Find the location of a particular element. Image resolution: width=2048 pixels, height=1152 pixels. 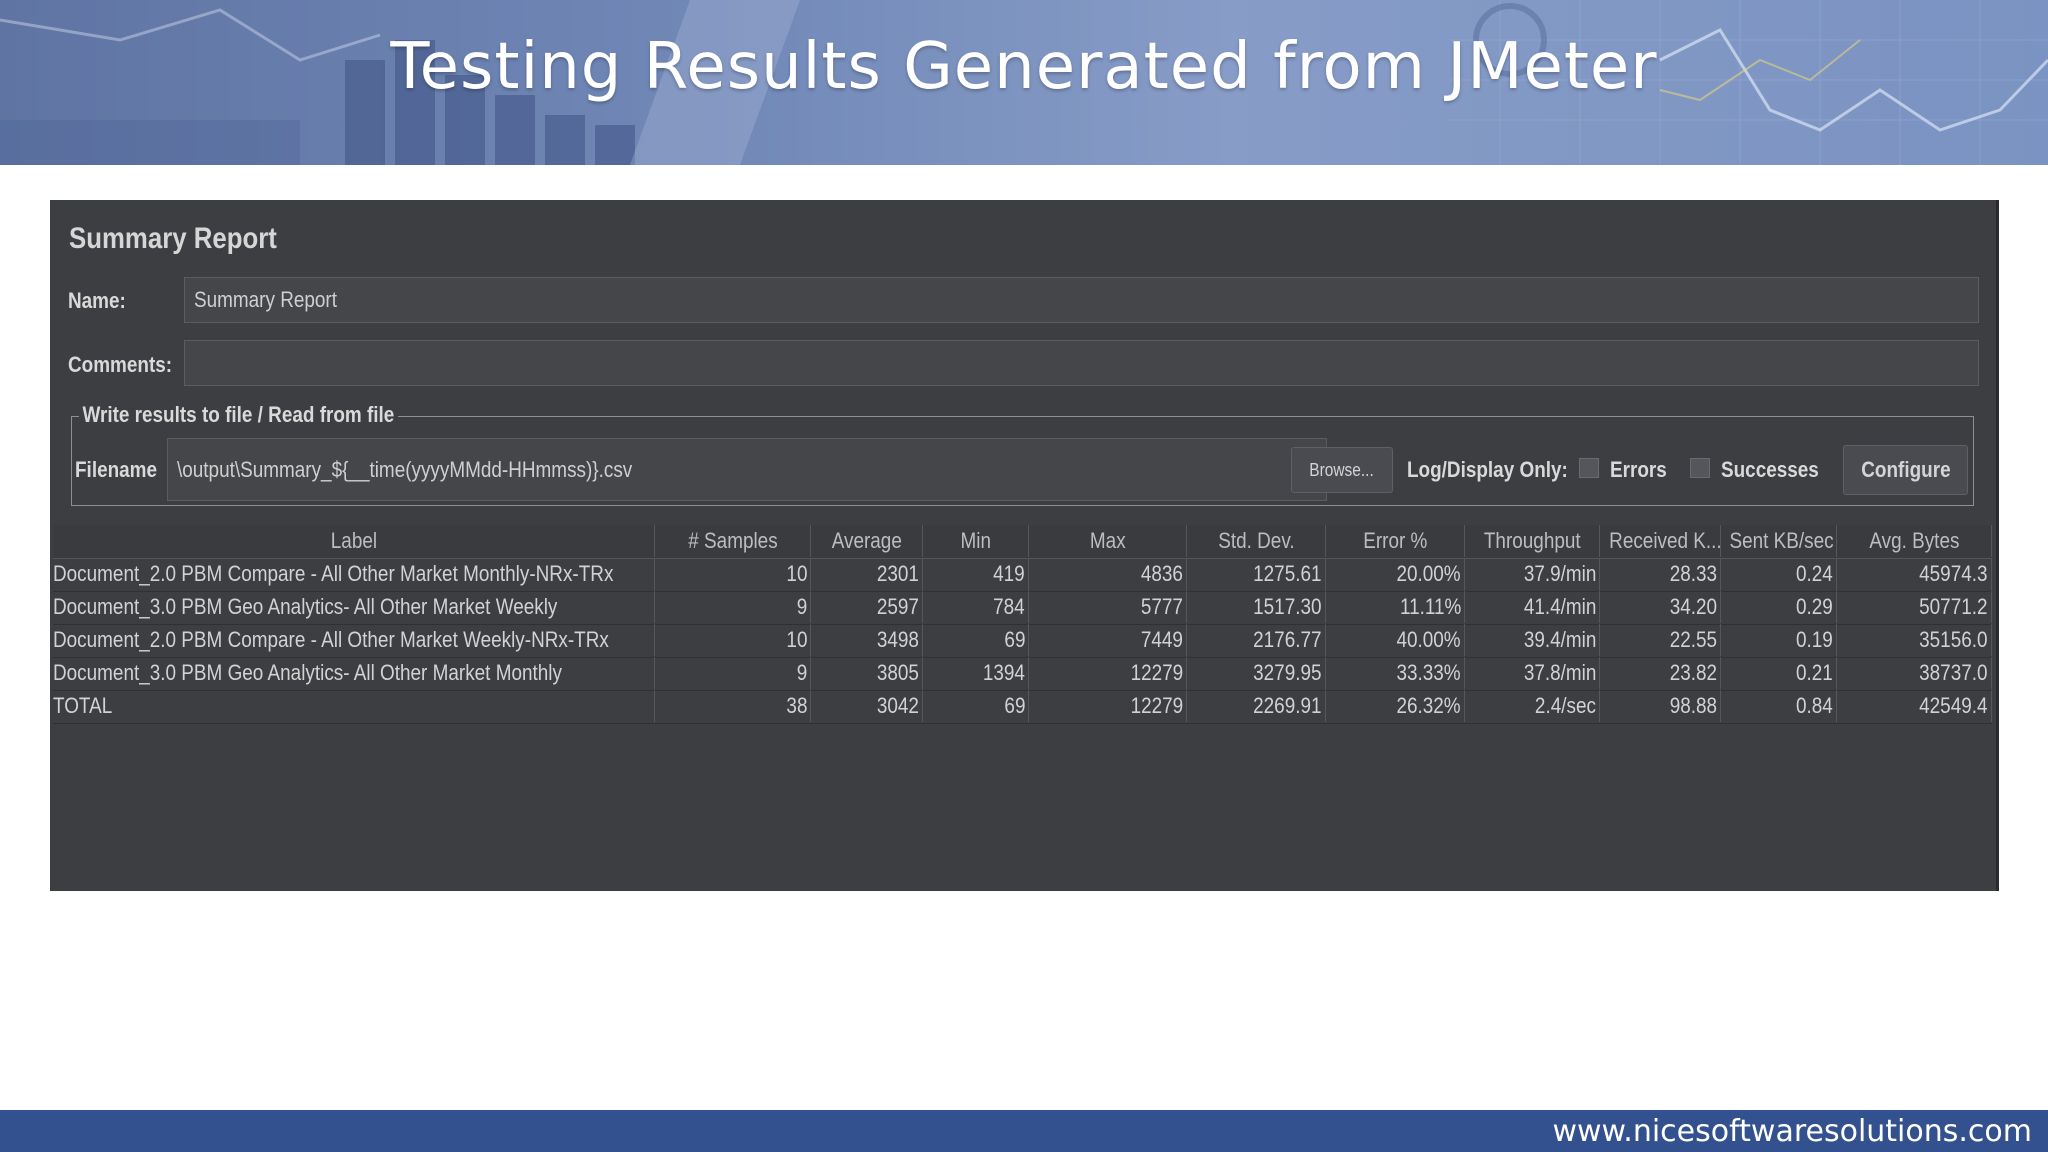

column-header-samples: # Samples is located at coordinates (733, 541).